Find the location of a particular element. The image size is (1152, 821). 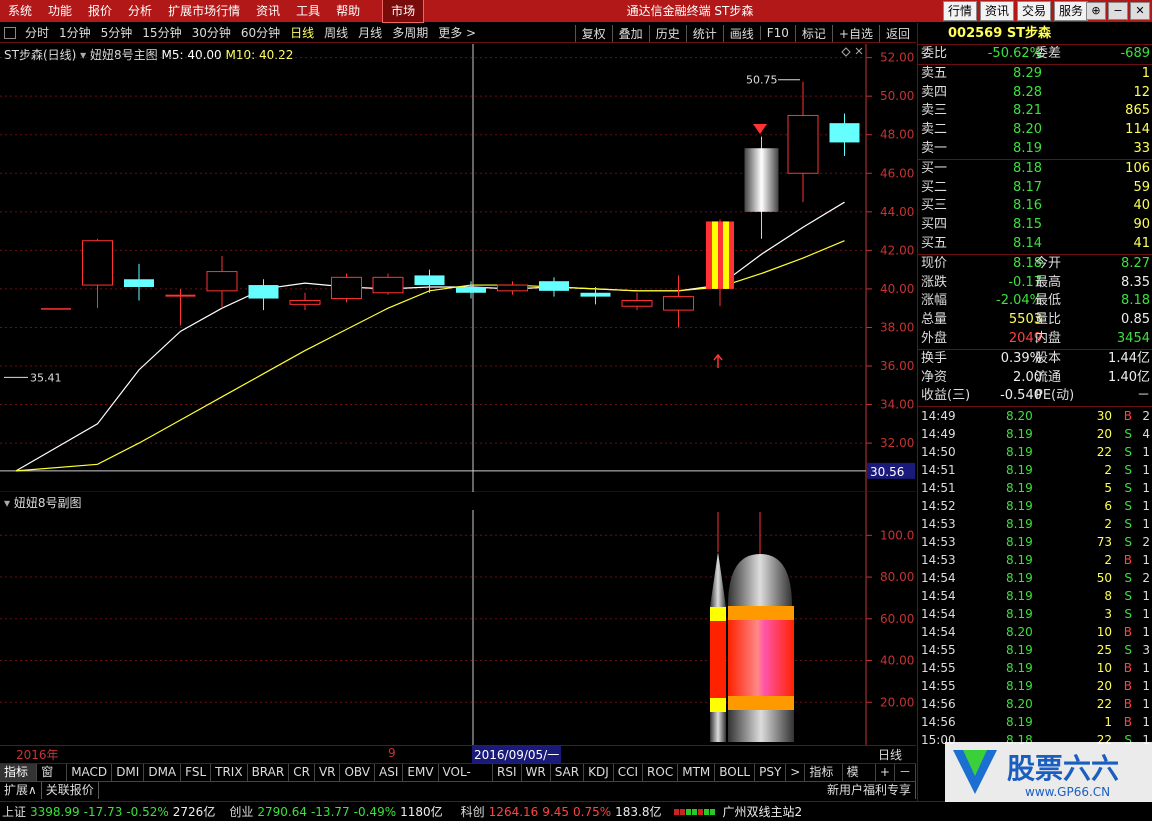

period-tab-0: 分时 is located at coordinates (37, 32).